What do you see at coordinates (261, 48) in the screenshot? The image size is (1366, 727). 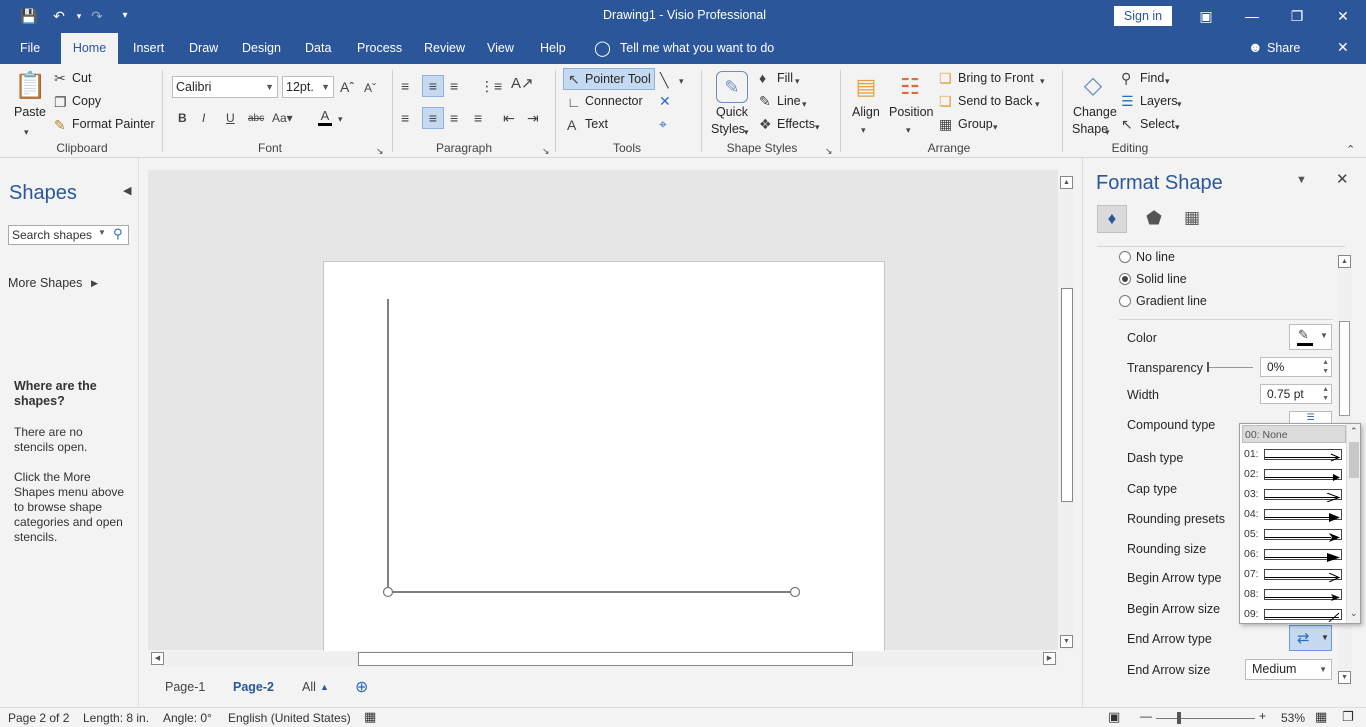 I see `tab-design: Design` at bounding box center [261, 48].